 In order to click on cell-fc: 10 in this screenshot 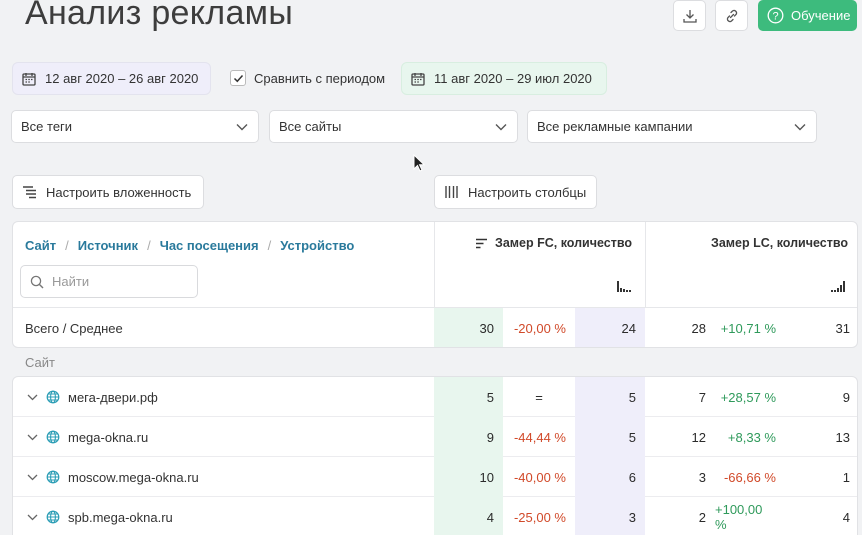, I will do `click(468, 477)`.